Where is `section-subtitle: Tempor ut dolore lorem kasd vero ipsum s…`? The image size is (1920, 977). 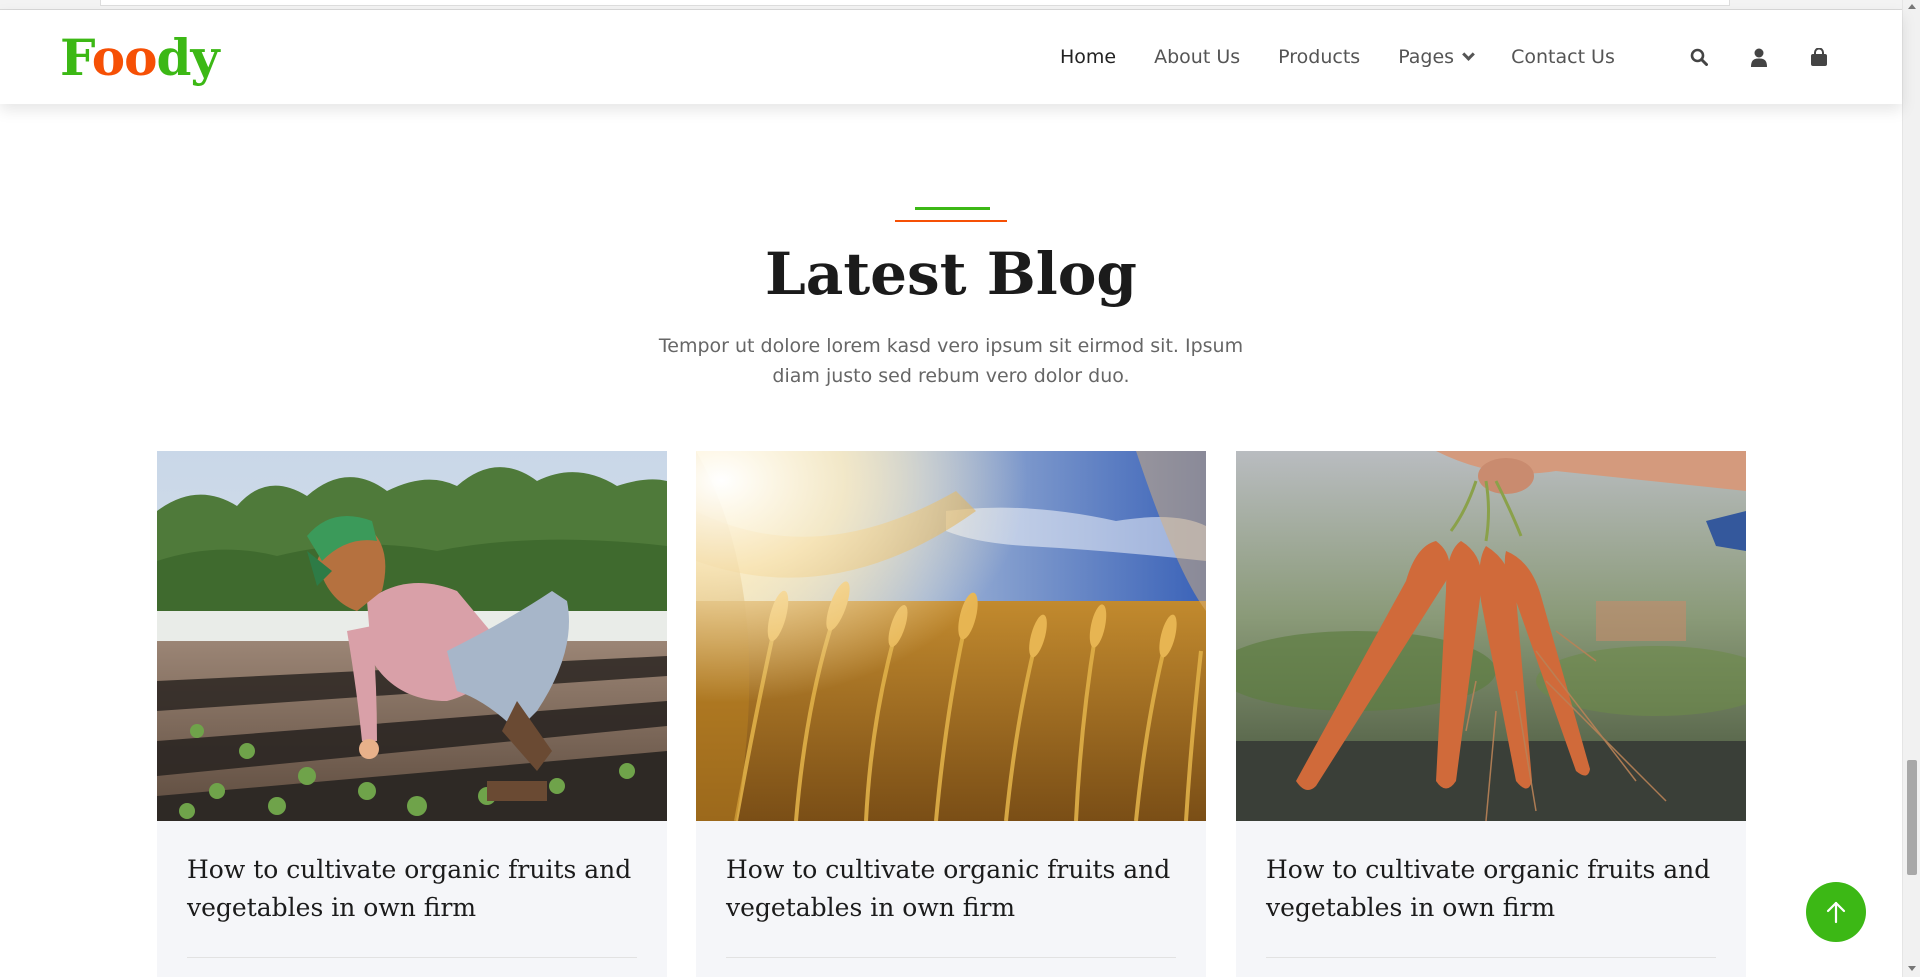
section-subtitle: Tempor ut dolore lorem kasd vero ipsum s… is located at coordinates (951, 361).